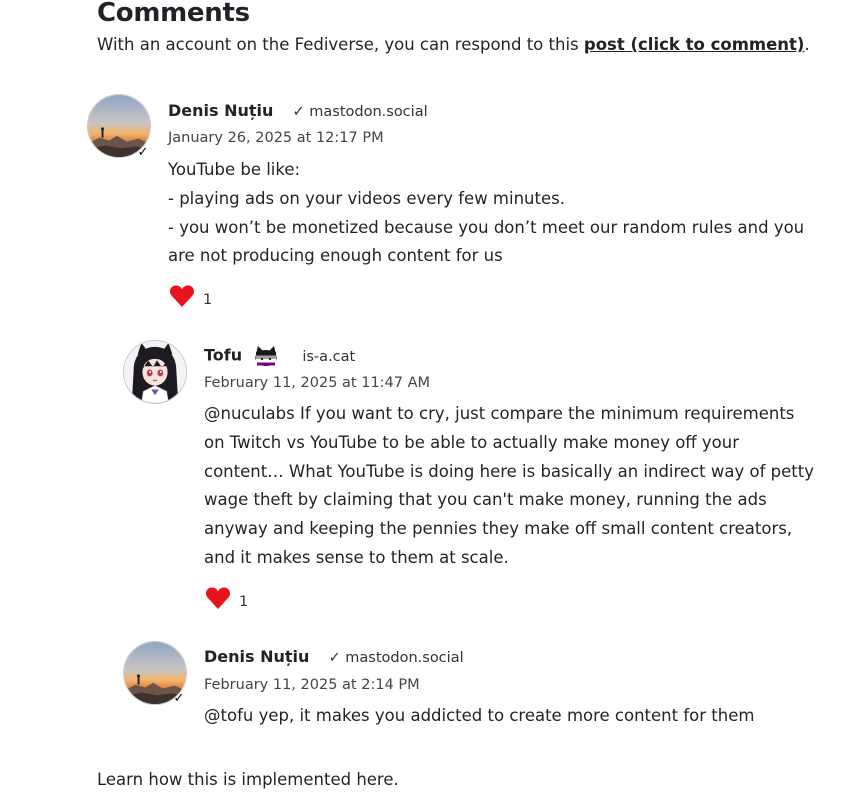 Image resolution: width=852 pixels, height=805 pixels. What do you see at coordinates (266, 356) in the screenshot?
I see `ace-flag-cat-emoji` at bounding box center [266, 356].